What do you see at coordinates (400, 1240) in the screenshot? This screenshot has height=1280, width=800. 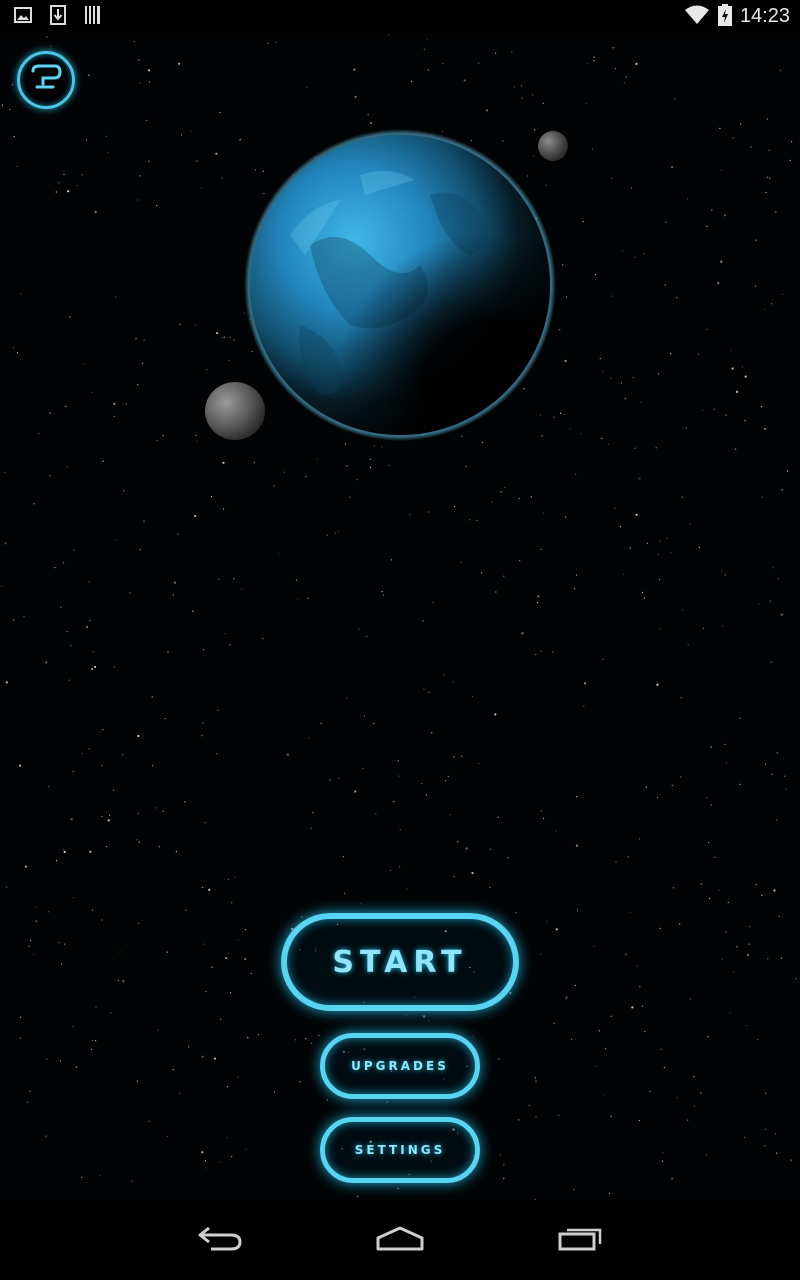 I see `home-button` at bounding box center [400, 1240].